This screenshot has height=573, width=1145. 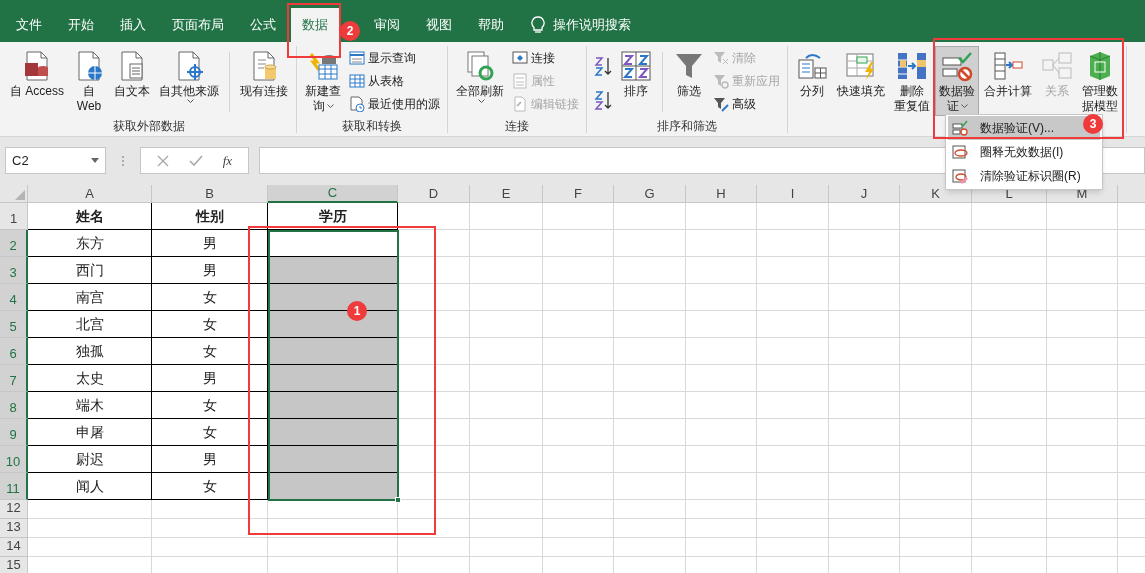 I want to click on insert-function-button: fx, so click(x=227, y=160).